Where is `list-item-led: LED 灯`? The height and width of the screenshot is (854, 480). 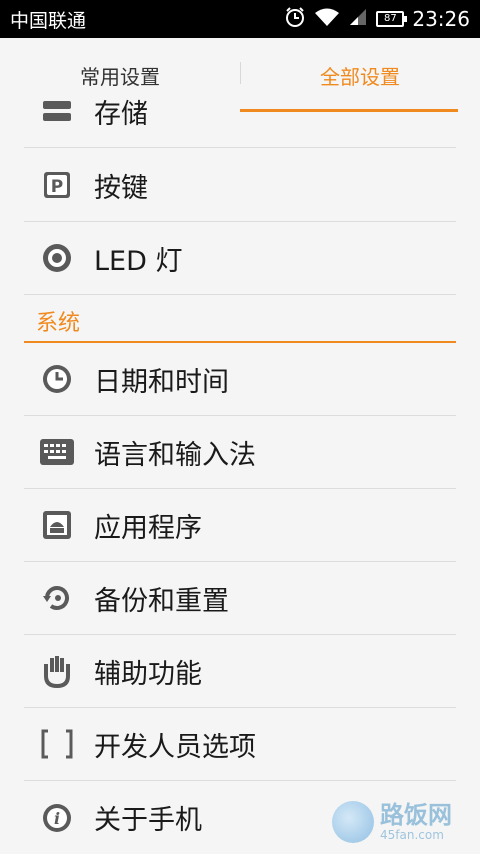 list-item-led: LED 灯 is located at coordinates (240, 258).